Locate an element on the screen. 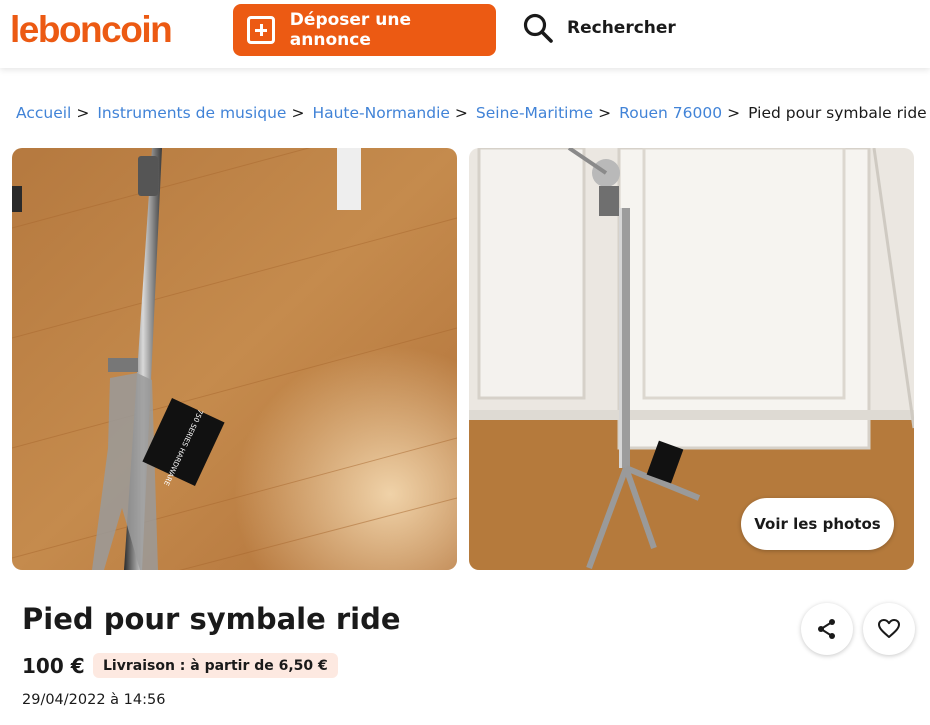 The image size is (930, 725). share-button is located at coordinates (827, 629).